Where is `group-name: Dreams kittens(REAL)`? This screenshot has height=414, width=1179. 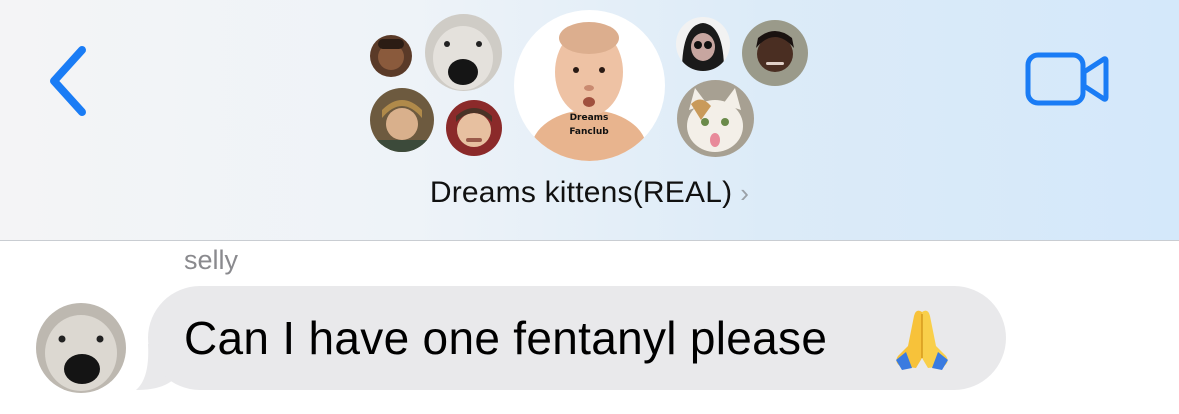 group-name: Dreams kittens(REAL) is located at coordinates (581, 192).